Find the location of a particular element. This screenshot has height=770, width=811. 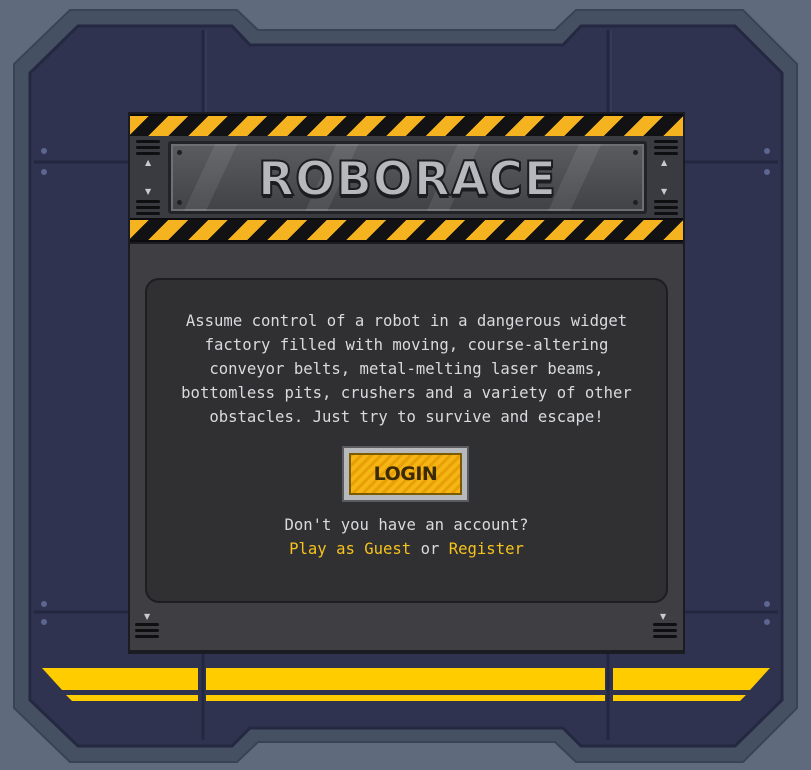

account-links: Play as Guest or Register is located at coordinates (406, 549).